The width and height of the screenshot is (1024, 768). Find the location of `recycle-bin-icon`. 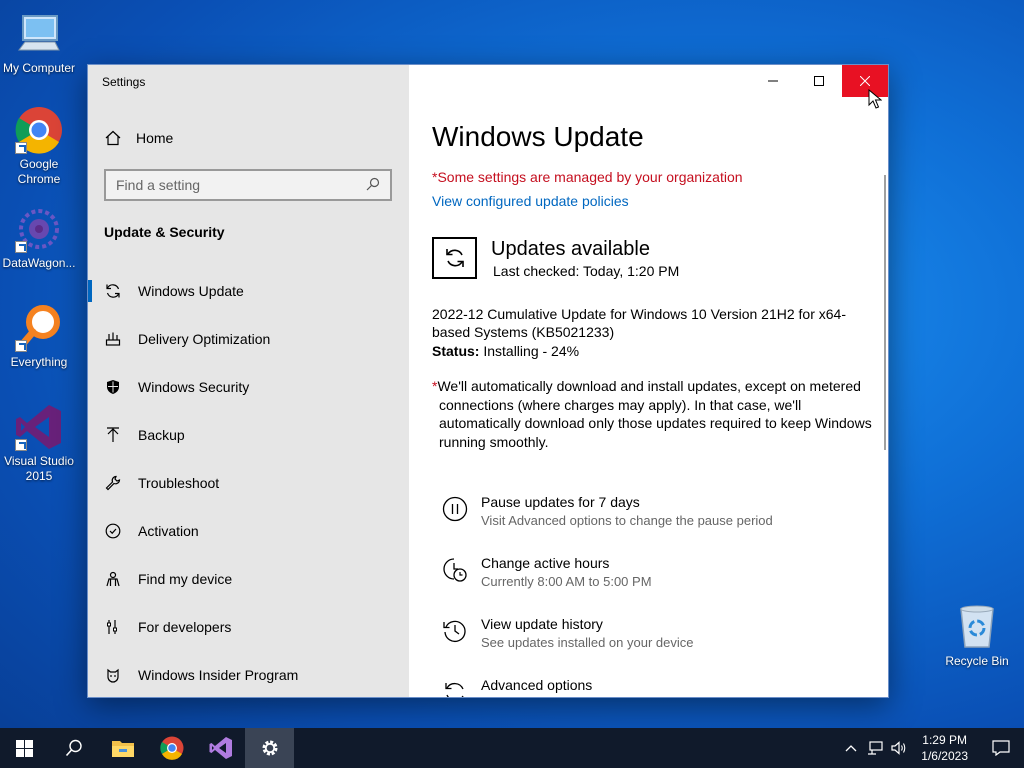

recycle-bin-icon is located at coordinates (977, 627).